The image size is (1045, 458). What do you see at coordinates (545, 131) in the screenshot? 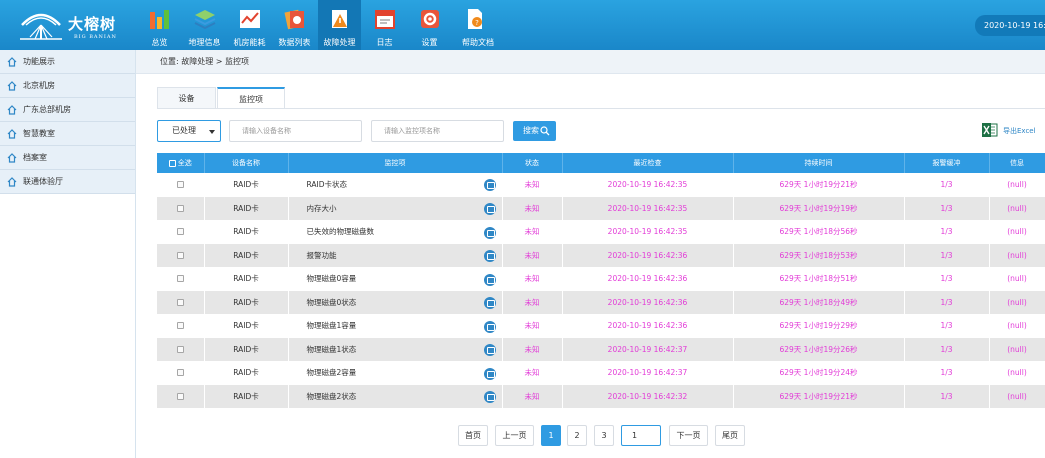
I see `search-icon` at bounding box center [545, 131].